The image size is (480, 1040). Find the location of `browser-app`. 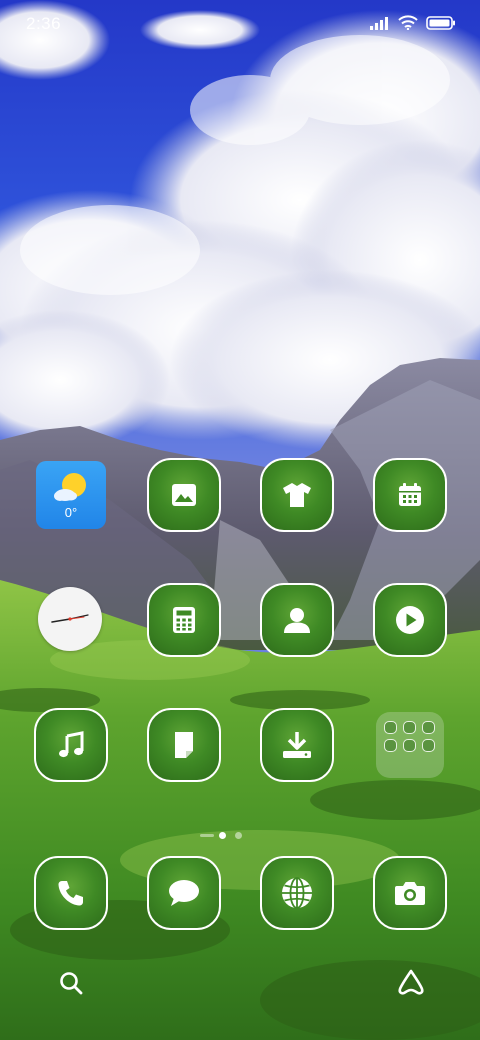

browser-app is located at coordinates (297, 893).